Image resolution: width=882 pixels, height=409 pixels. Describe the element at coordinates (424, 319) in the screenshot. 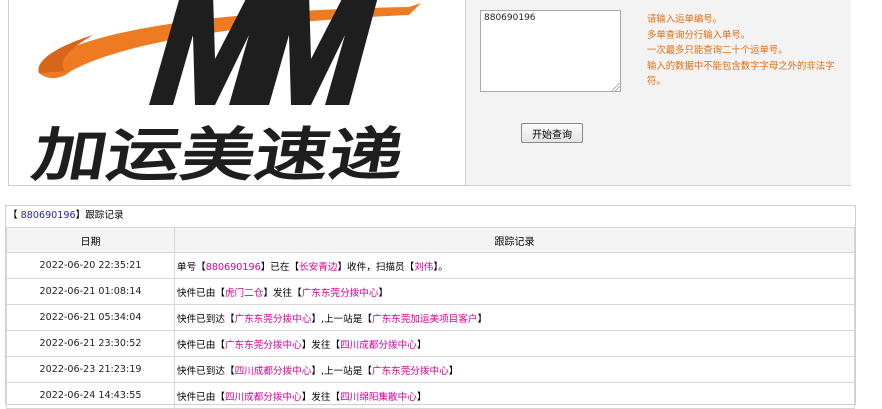

I see `record-highlight: 广东东莞加运美项目客户` at that location.